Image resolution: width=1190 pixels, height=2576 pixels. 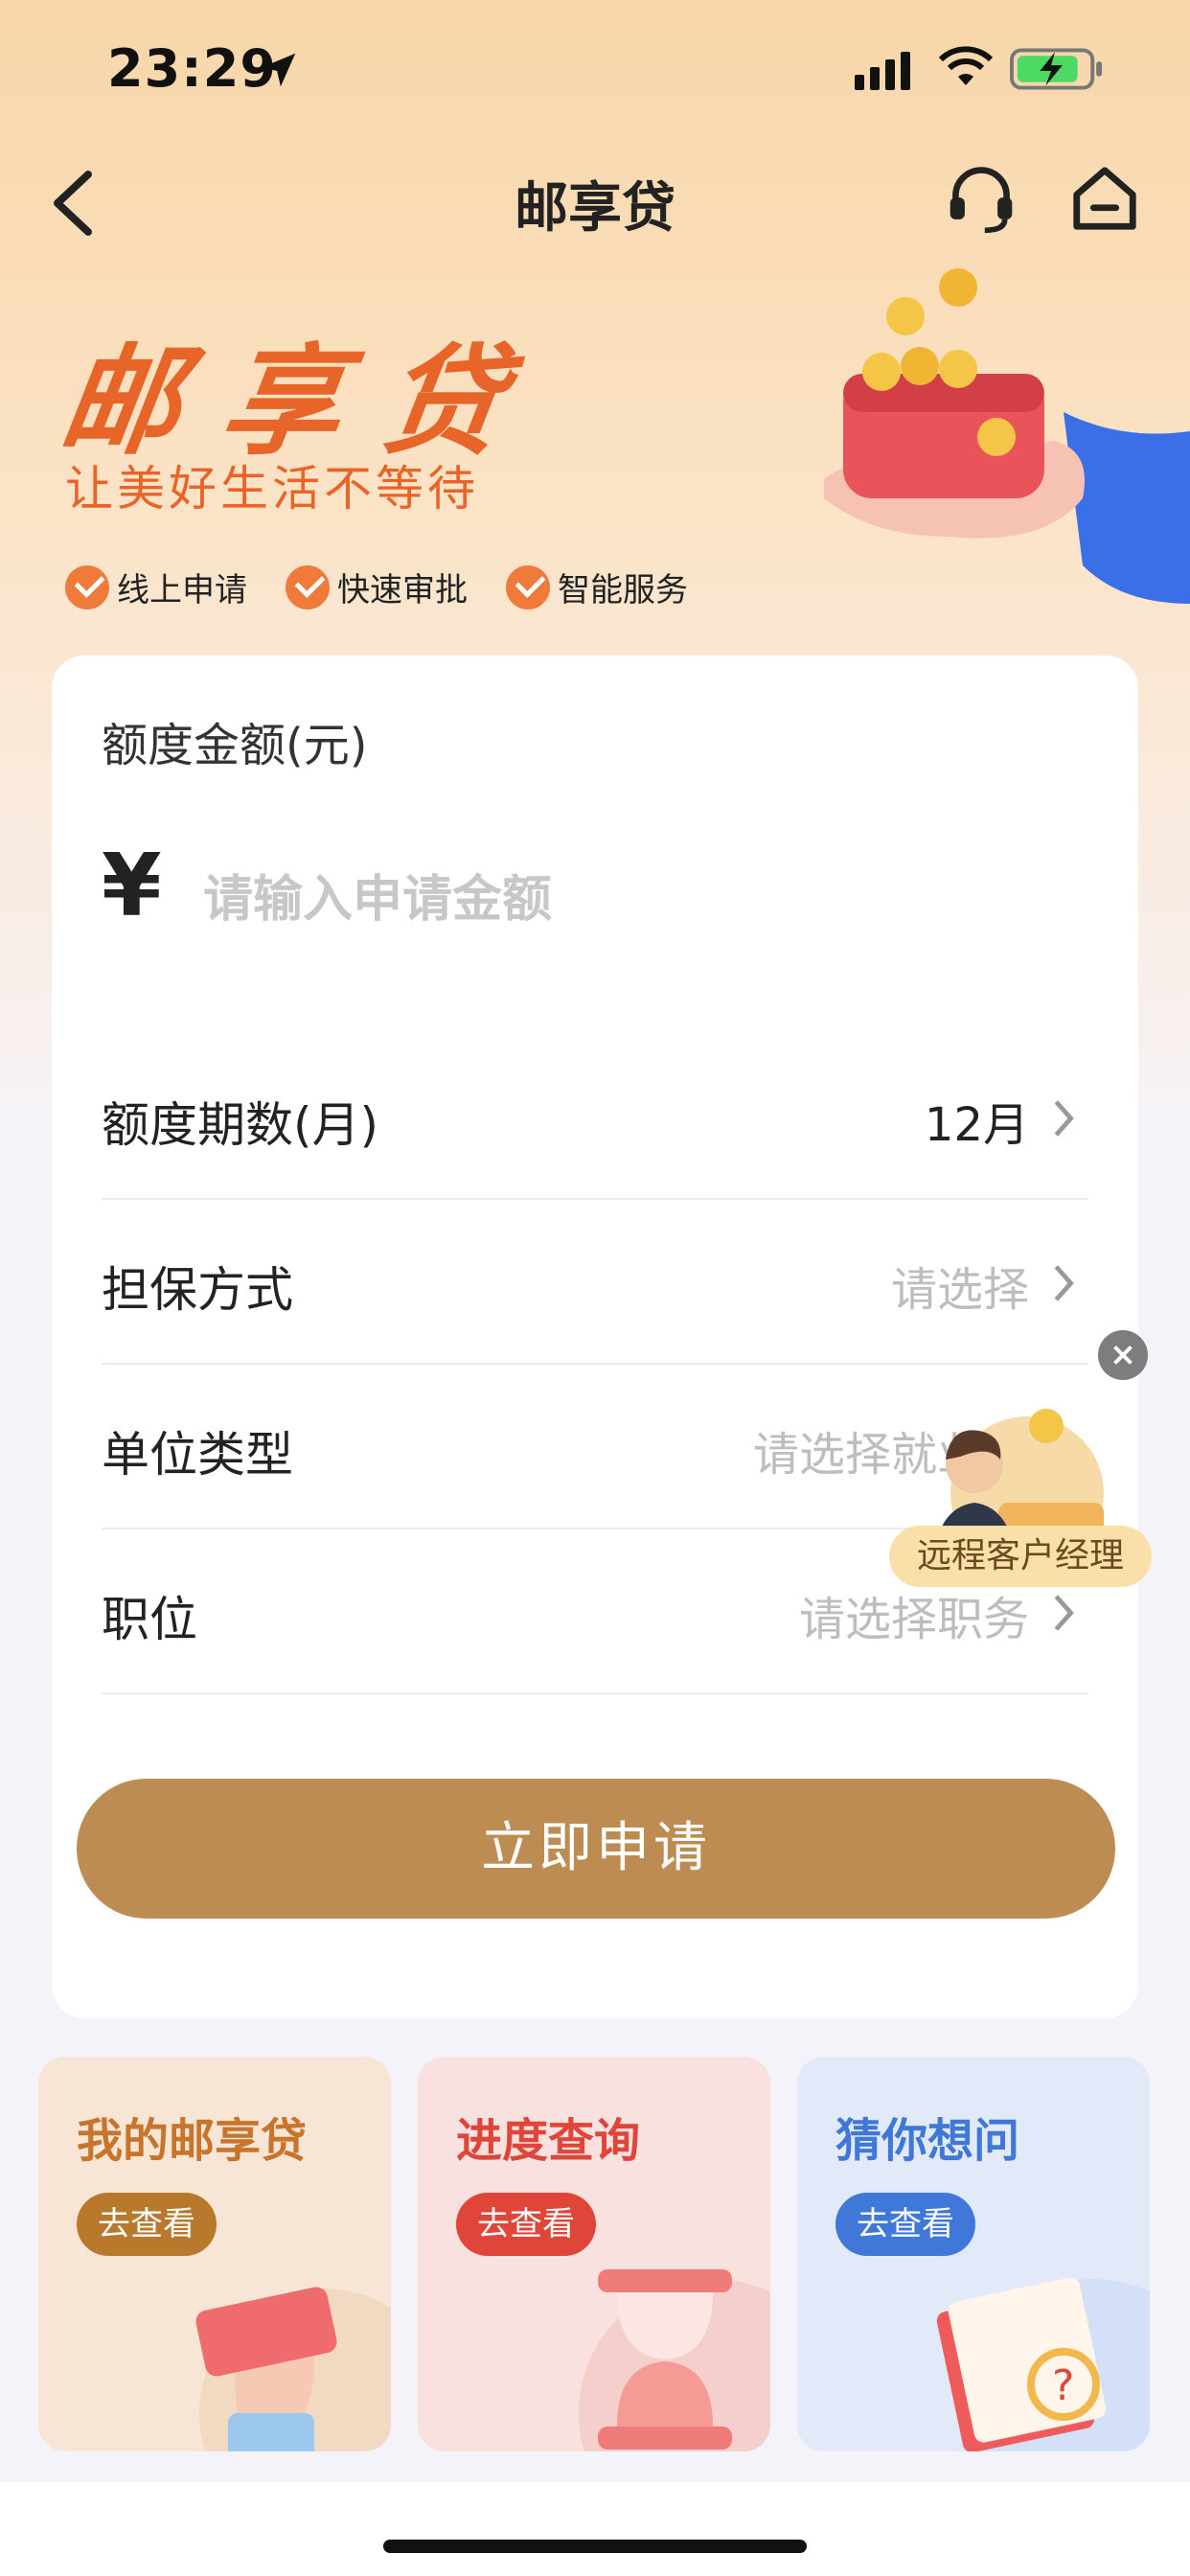 I want to click on location-arrow-icon, so click(x=279, y=70).